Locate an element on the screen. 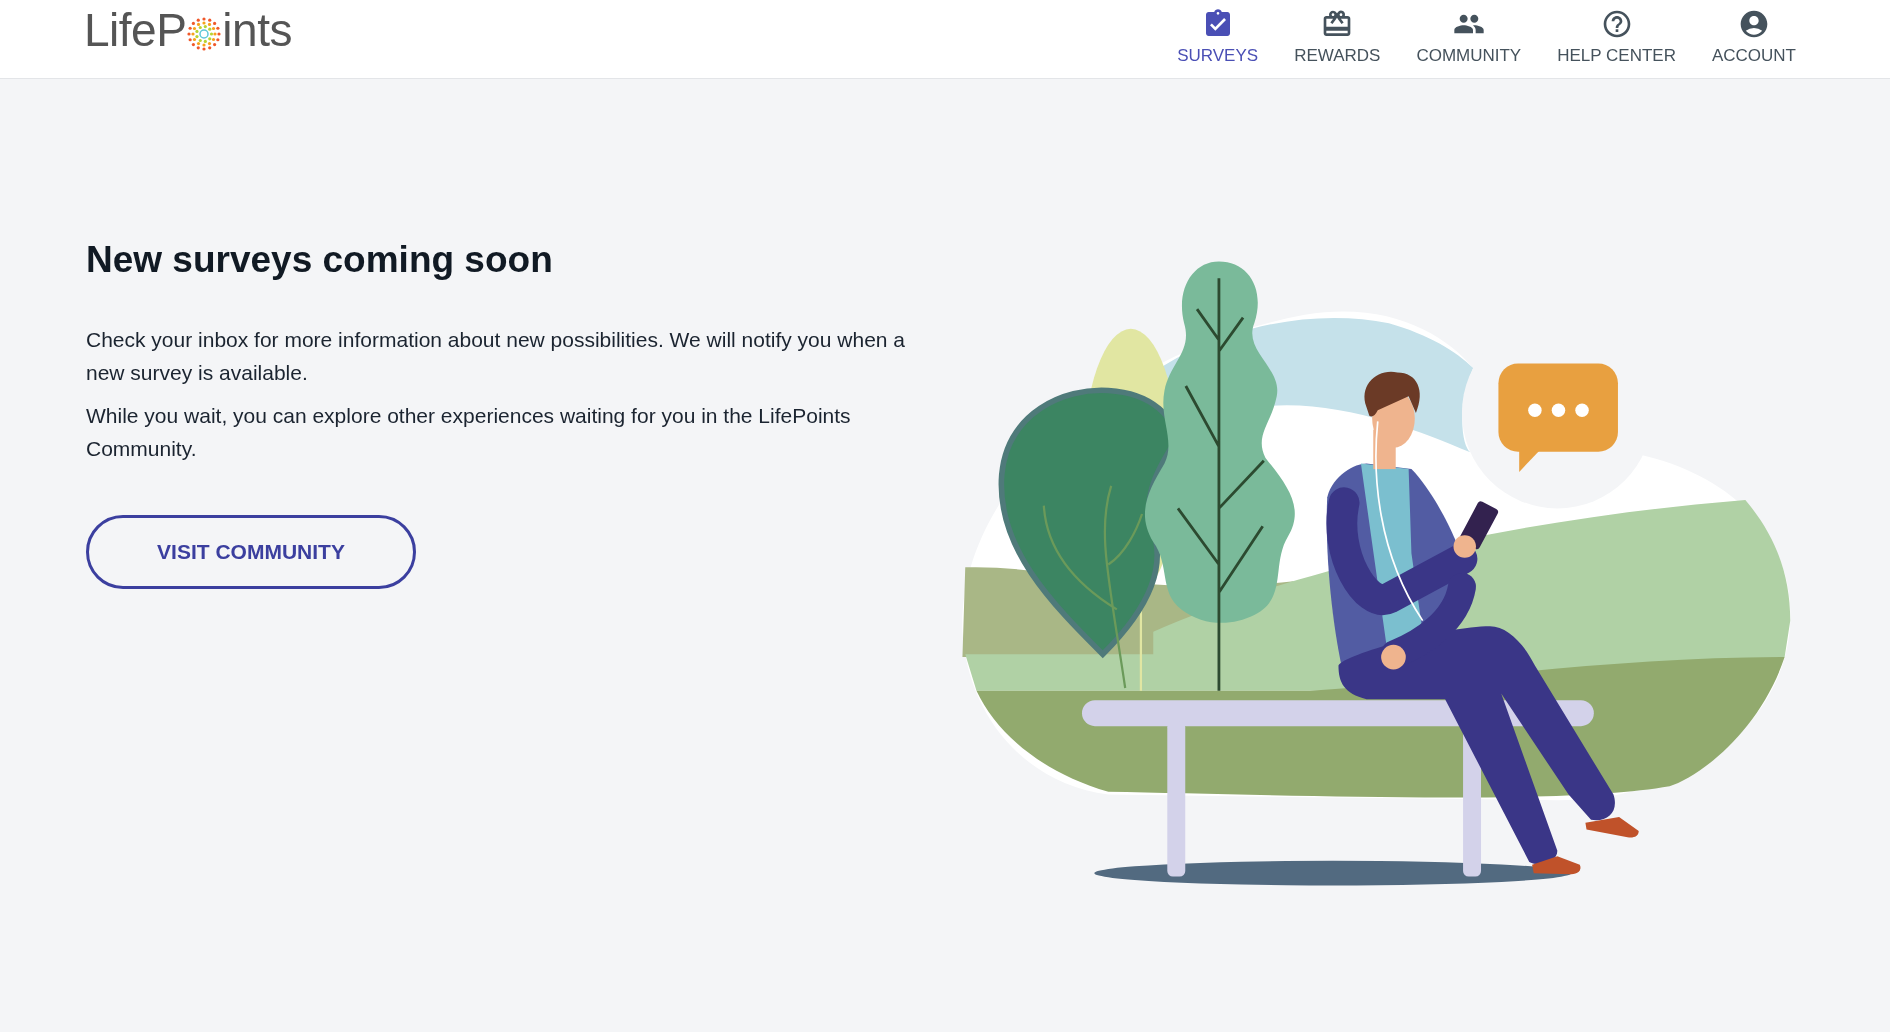 This screenshot has width=1890, height=1032. nav-tab: REWARDS is located at coordinates (1337, 39).